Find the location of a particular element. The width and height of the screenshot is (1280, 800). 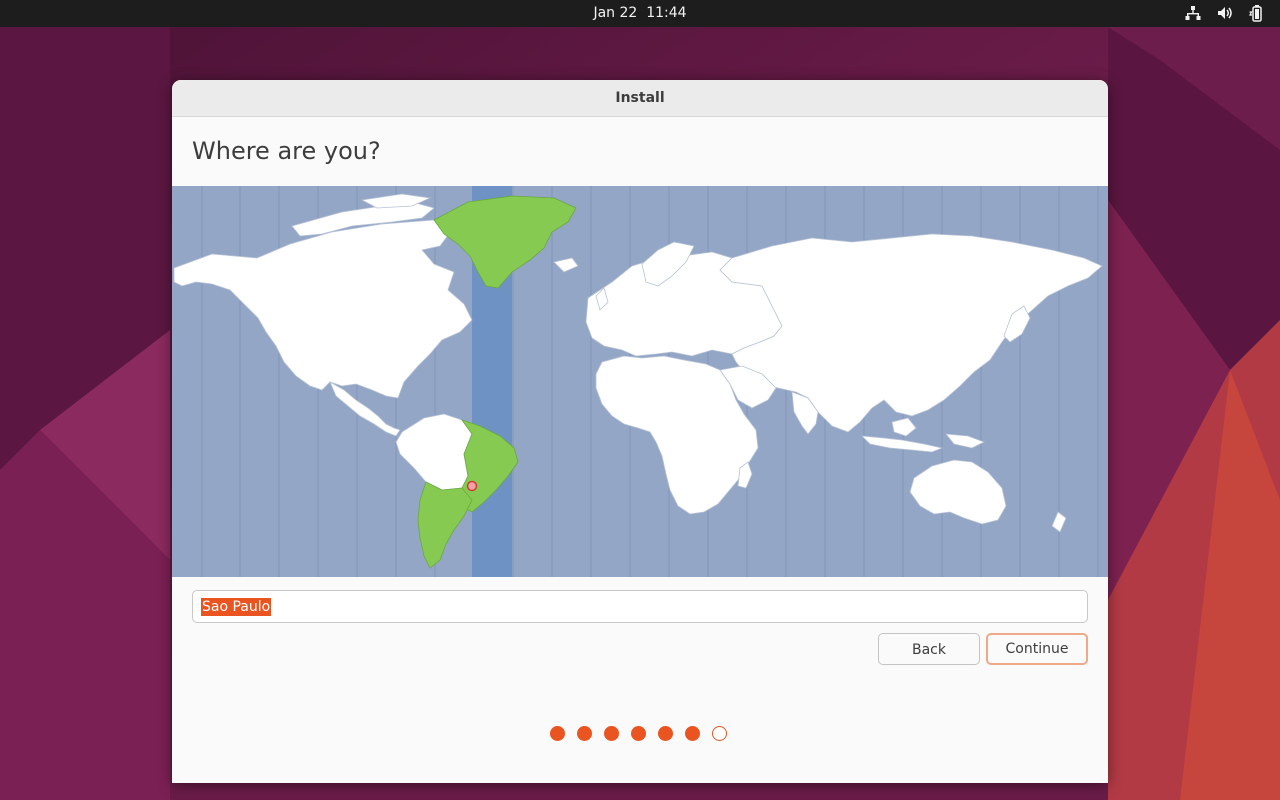

clock-date: Jan 22 is located at coordinates (615, 13).